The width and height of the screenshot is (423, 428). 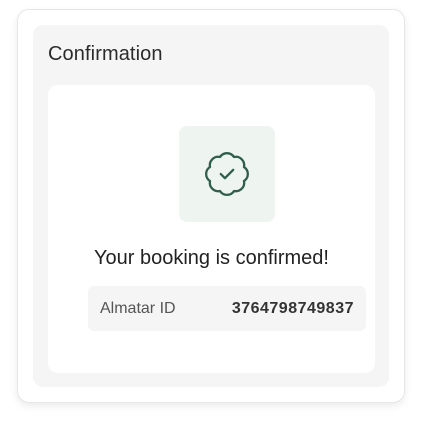 I want to click on booking-id-label: Almatar ID, so click(x=138, y=308).